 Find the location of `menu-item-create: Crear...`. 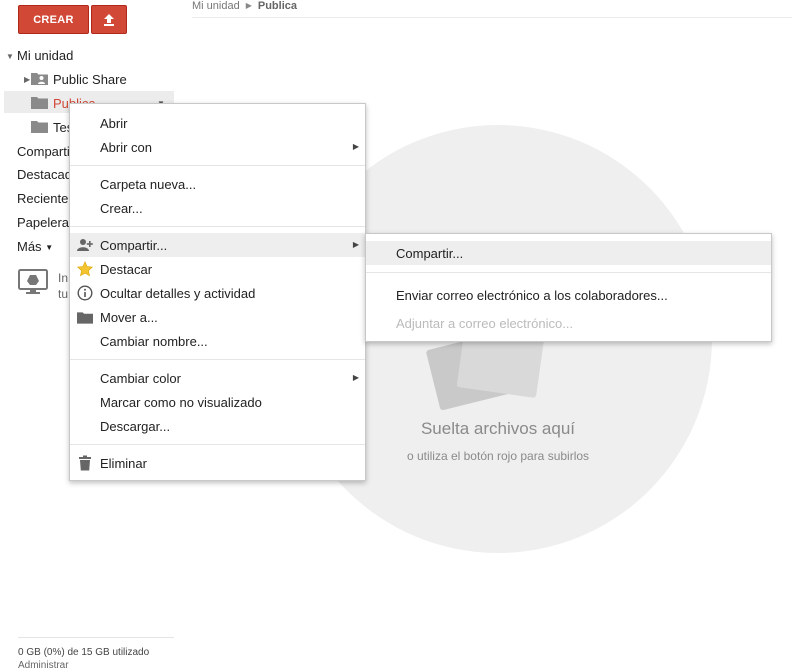

menu-item-create: Crear... is located at coordinates (217, 208).